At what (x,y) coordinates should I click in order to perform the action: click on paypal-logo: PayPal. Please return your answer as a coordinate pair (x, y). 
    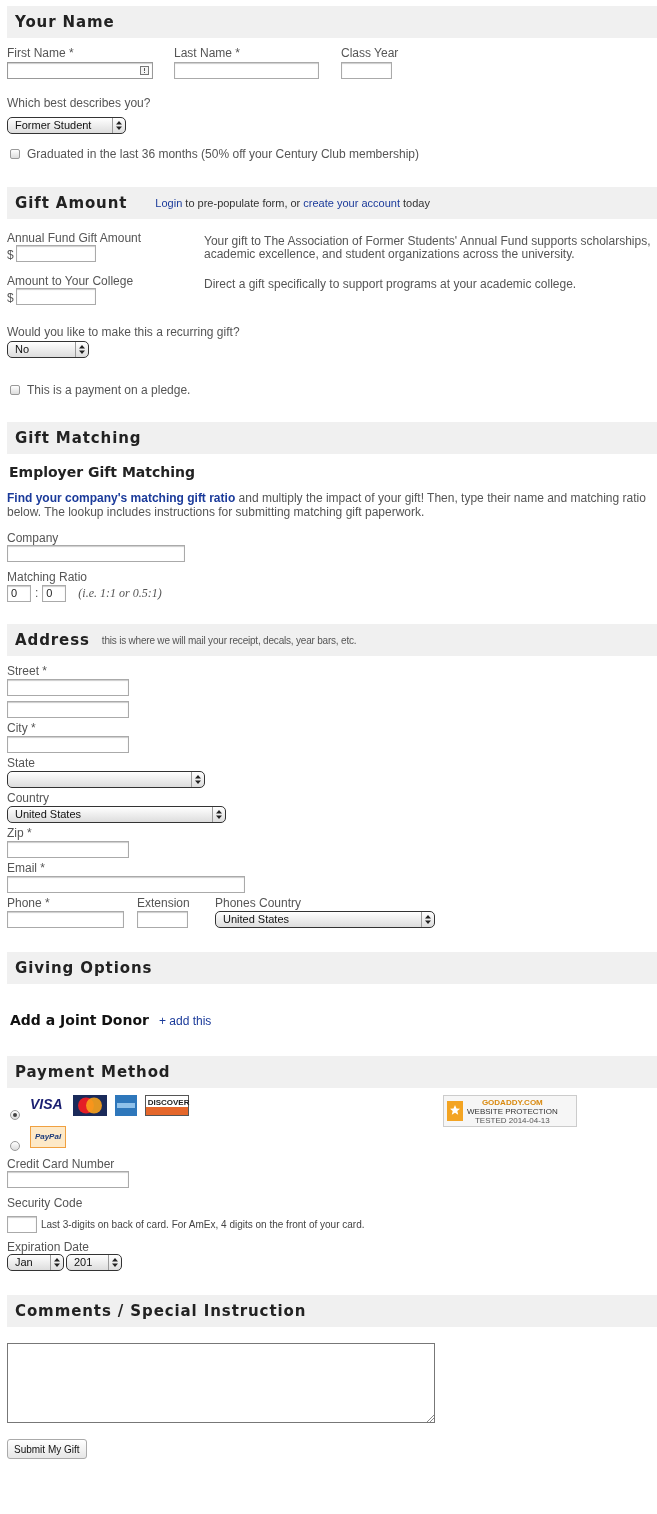
    Looking at the image, I should click on (48, 1137).